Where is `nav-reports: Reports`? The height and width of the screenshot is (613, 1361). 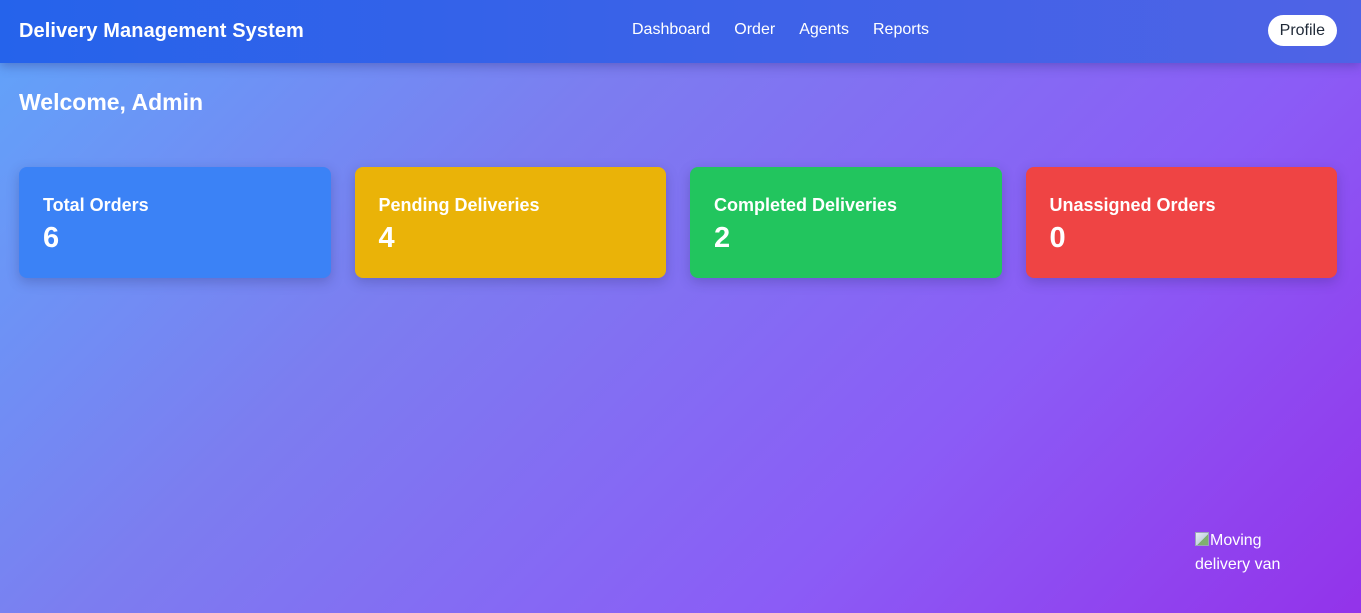 nav-reports: Reports is located at coordinates (901, 30).